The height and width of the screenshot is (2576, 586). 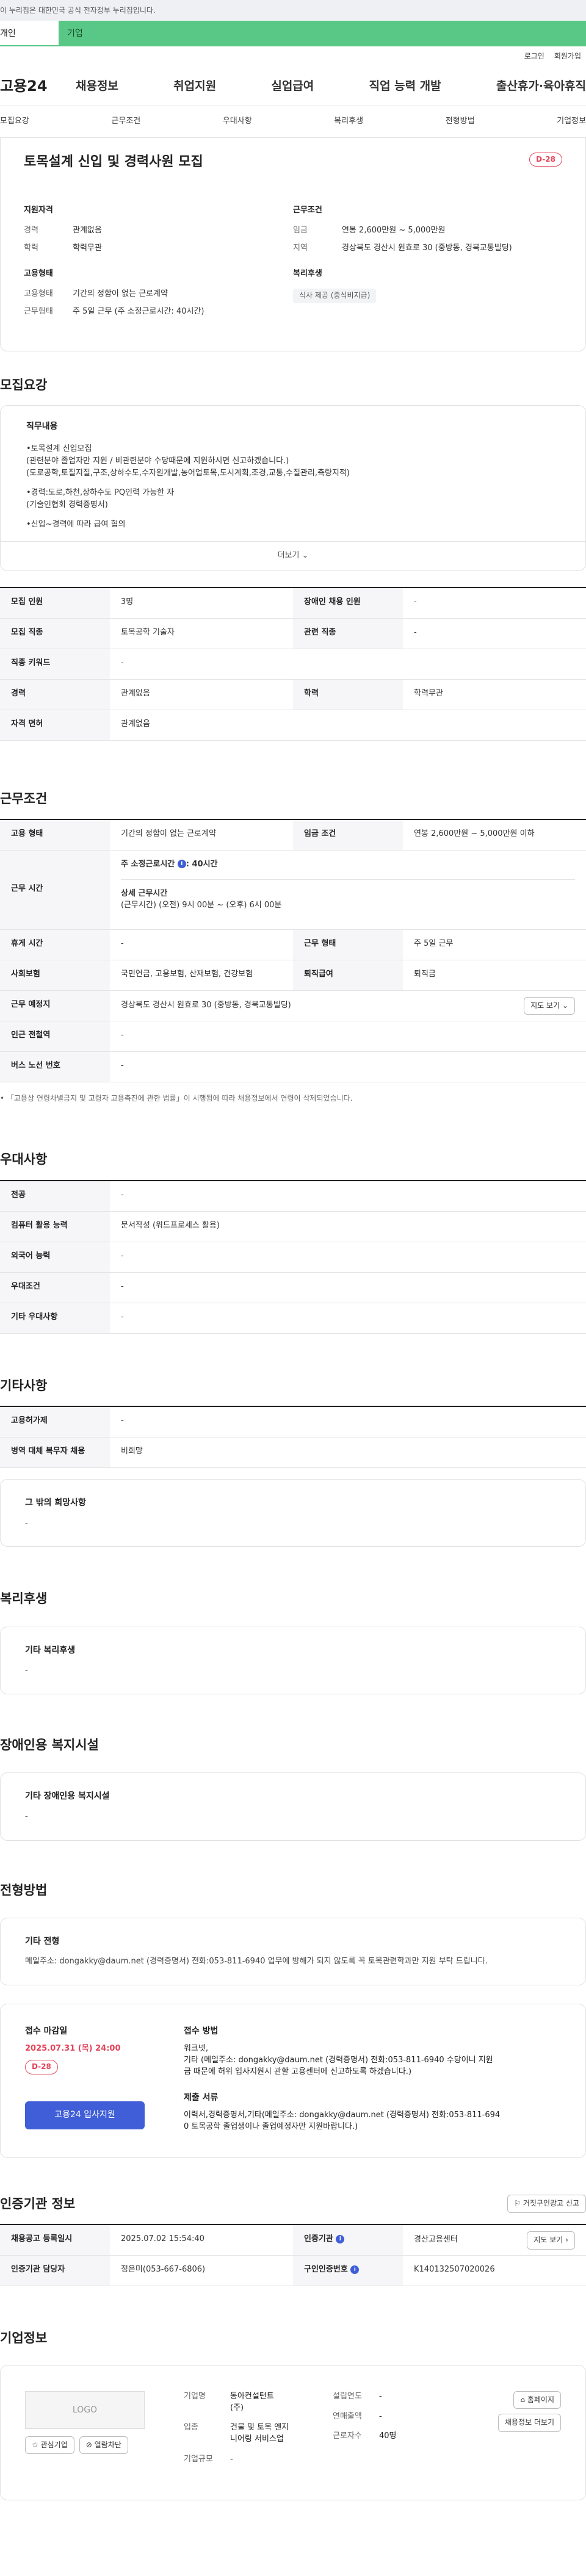 I want to click on table-cell: 토목공학 기술자, so click(x=148, y=632).